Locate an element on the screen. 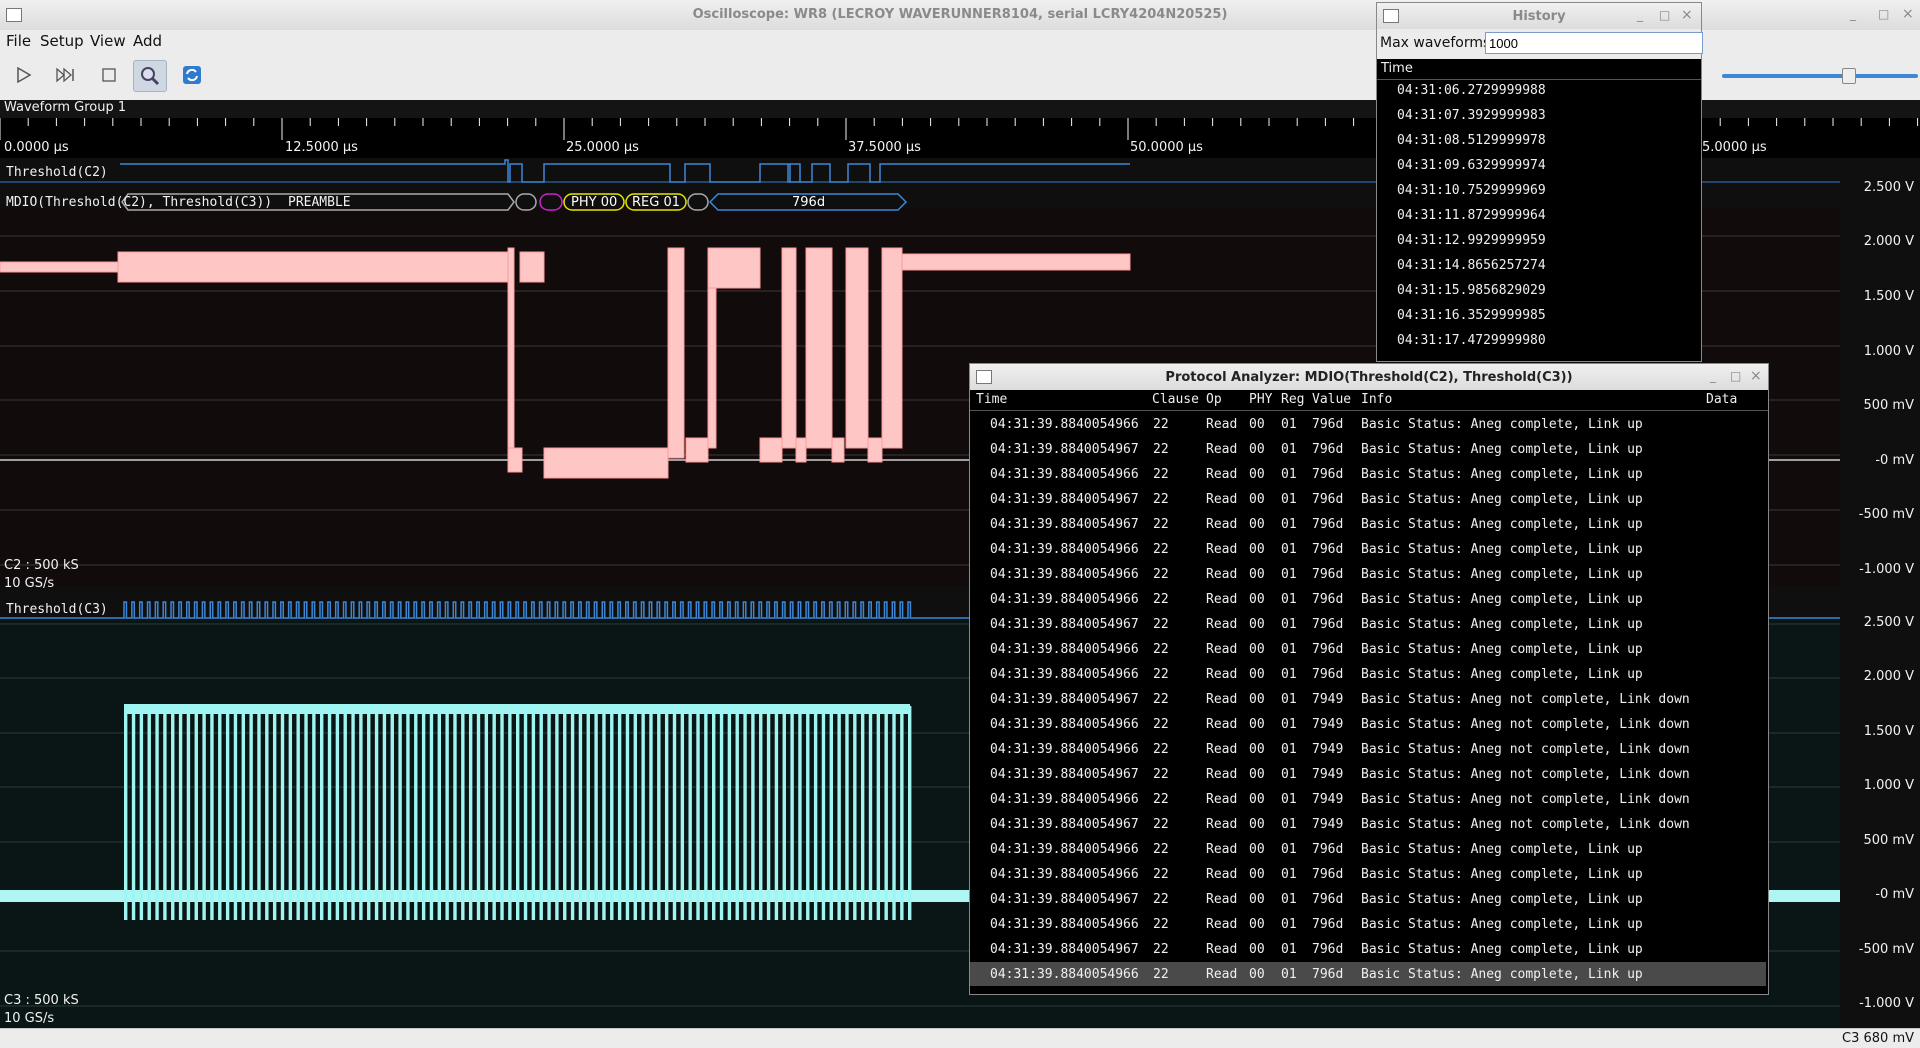 The image size is (1920, 1048). history-maximize-icon: □ is located at coordinates (1664, 15).